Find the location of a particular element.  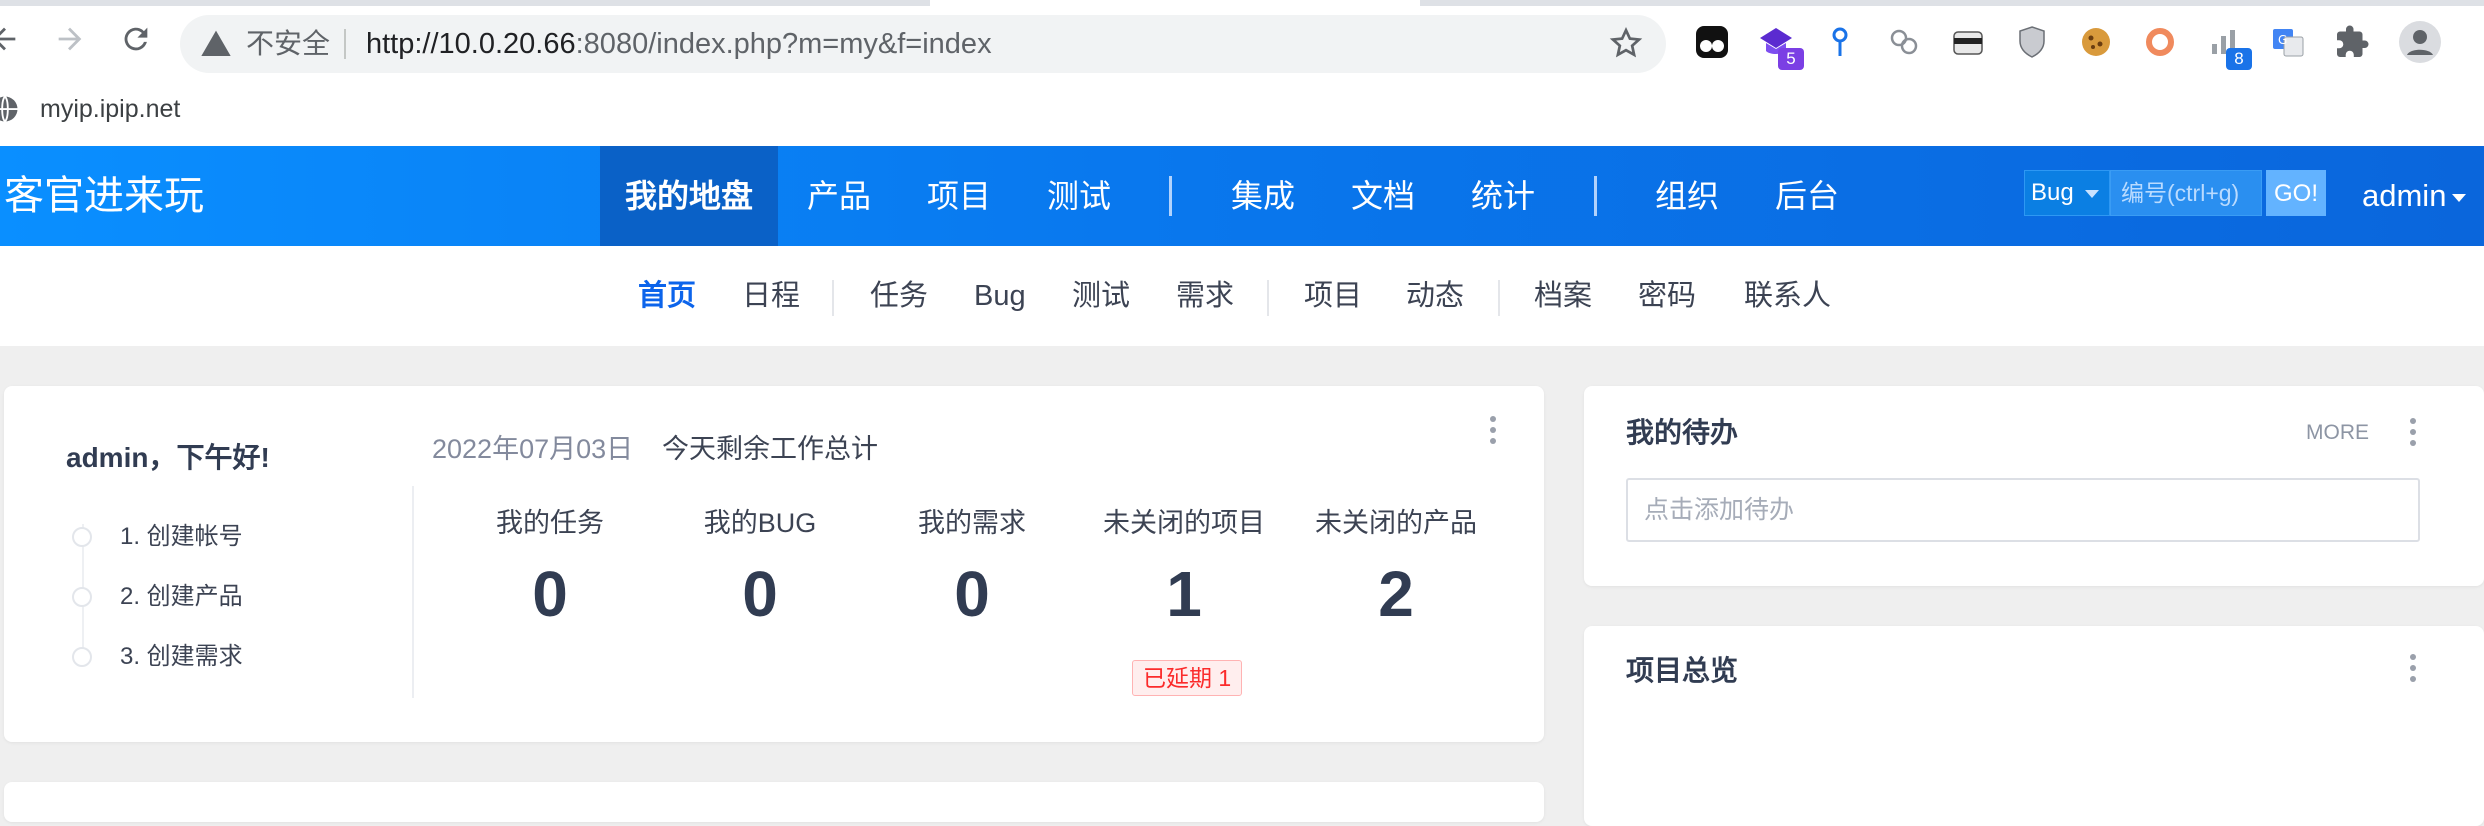

extension-badge: 8 is located at coordinates (2239, 59).